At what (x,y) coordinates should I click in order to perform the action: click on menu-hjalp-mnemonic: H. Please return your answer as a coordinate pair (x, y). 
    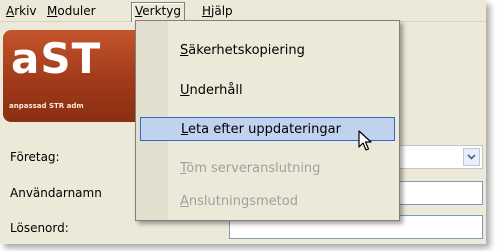
    Looking at the image, I should click on (207, 11).